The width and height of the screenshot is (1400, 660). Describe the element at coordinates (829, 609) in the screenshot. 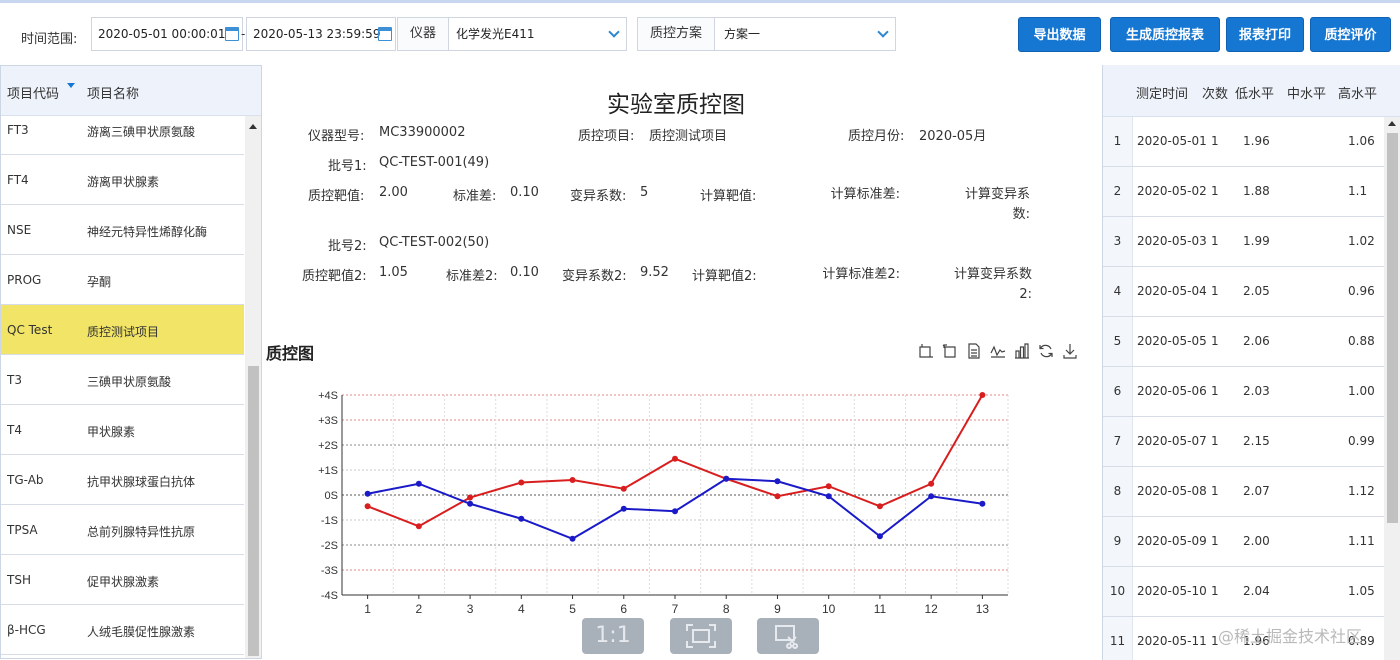

I see `x-tick-label: 10` at that location.